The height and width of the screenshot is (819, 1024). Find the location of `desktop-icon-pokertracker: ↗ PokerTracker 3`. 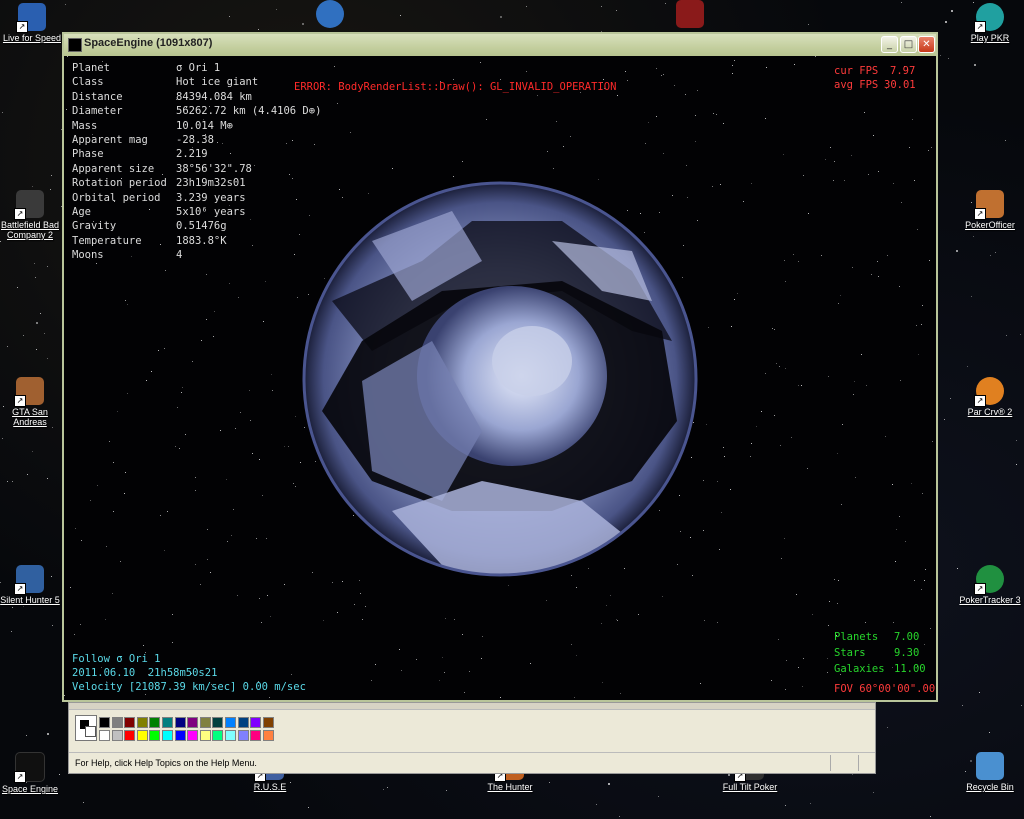

desktop-icon-pokertracker: ↗ PokerTracker 3 is located at coordinates (990, 585).